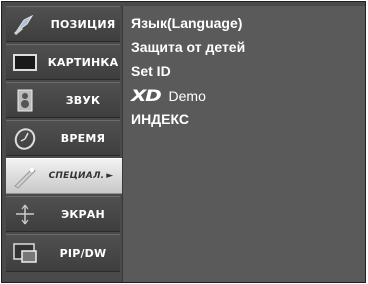 The width and height of the screenshot is (368, 284). I want to click on menu-item-label: ПОЗИЦИЯ, so click(83, 24).